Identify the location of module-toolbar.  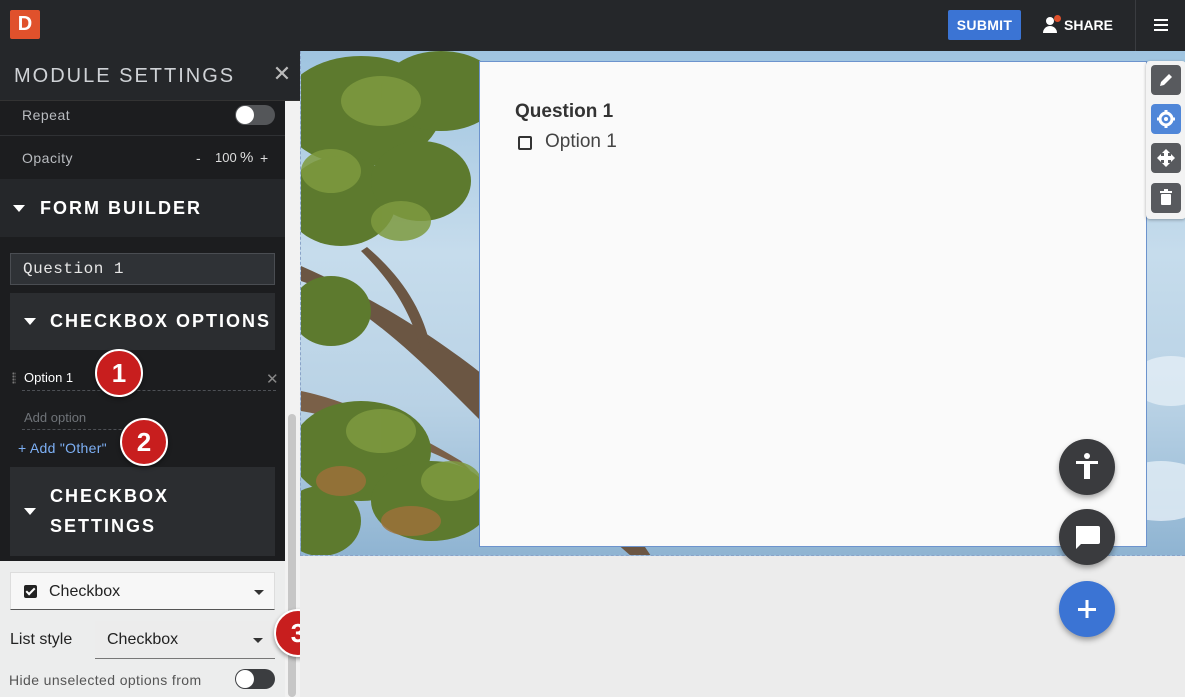
(1165, 140).